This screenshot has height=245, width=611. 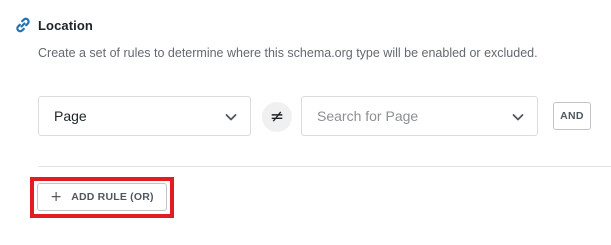 I want to click on add-rule-label: ADD RULE (OR), so click(x=112, y=197).